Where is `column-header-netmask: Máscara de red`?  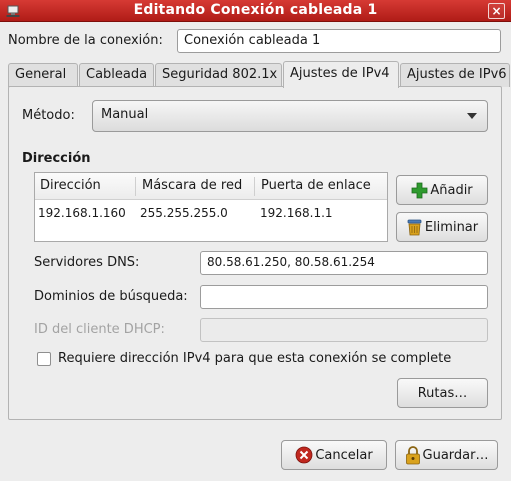 column-header-netmask: Máscara de red is located at coordinates (192, 185).